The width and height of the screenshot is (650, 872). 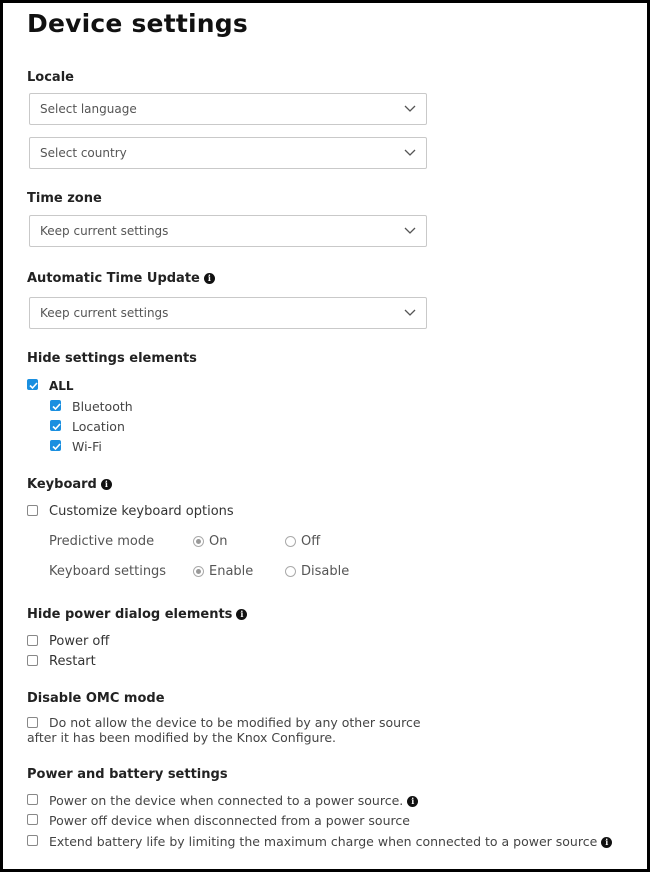 What do you see at coordinates (311, 541) in the screenshot?
I see `predictive-off-label: Off` at bounding box center [311, 541].